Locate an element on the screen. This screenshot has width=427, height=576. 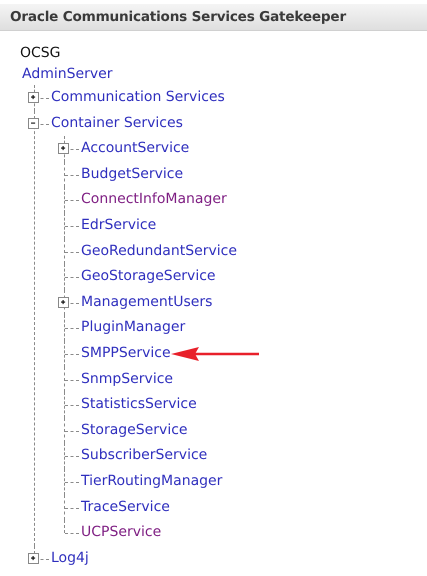
tree-link: Log4j is located at coordinates (70, 559).